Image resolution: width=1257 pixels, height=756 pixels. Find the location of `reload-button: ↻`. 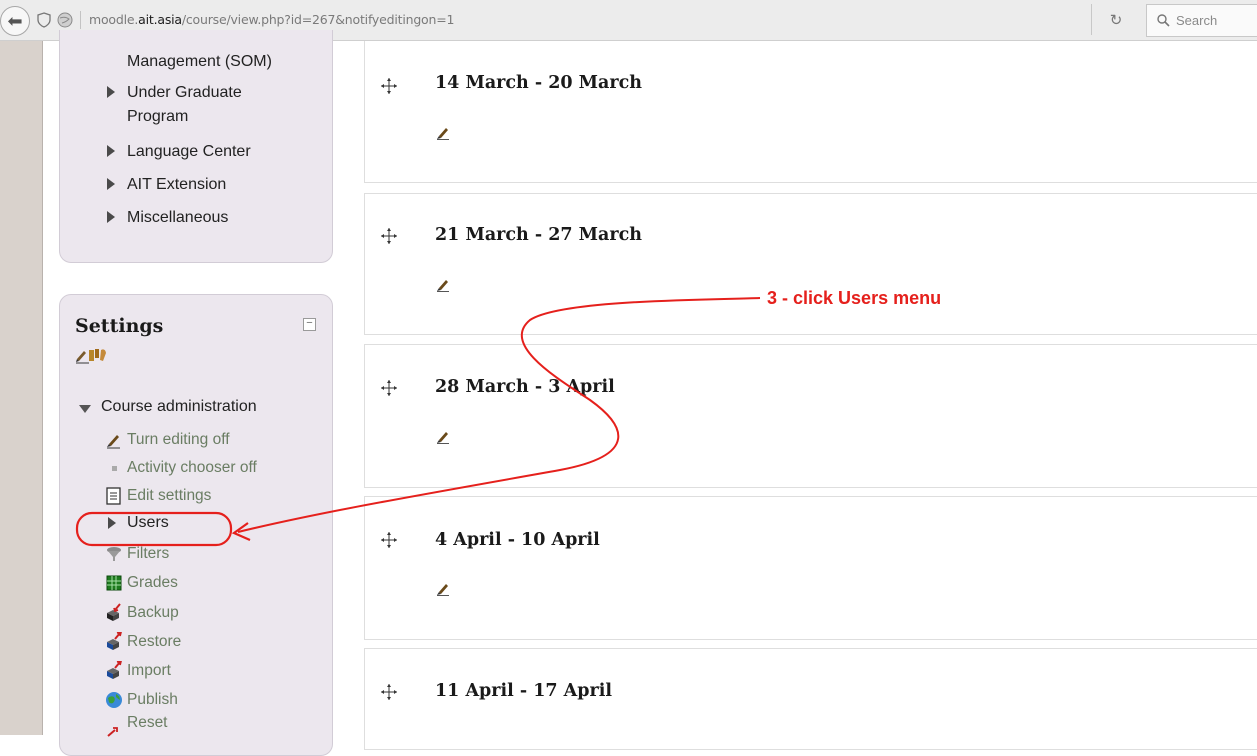

reload-button: ↻ is located at coordinates (1115, 19).